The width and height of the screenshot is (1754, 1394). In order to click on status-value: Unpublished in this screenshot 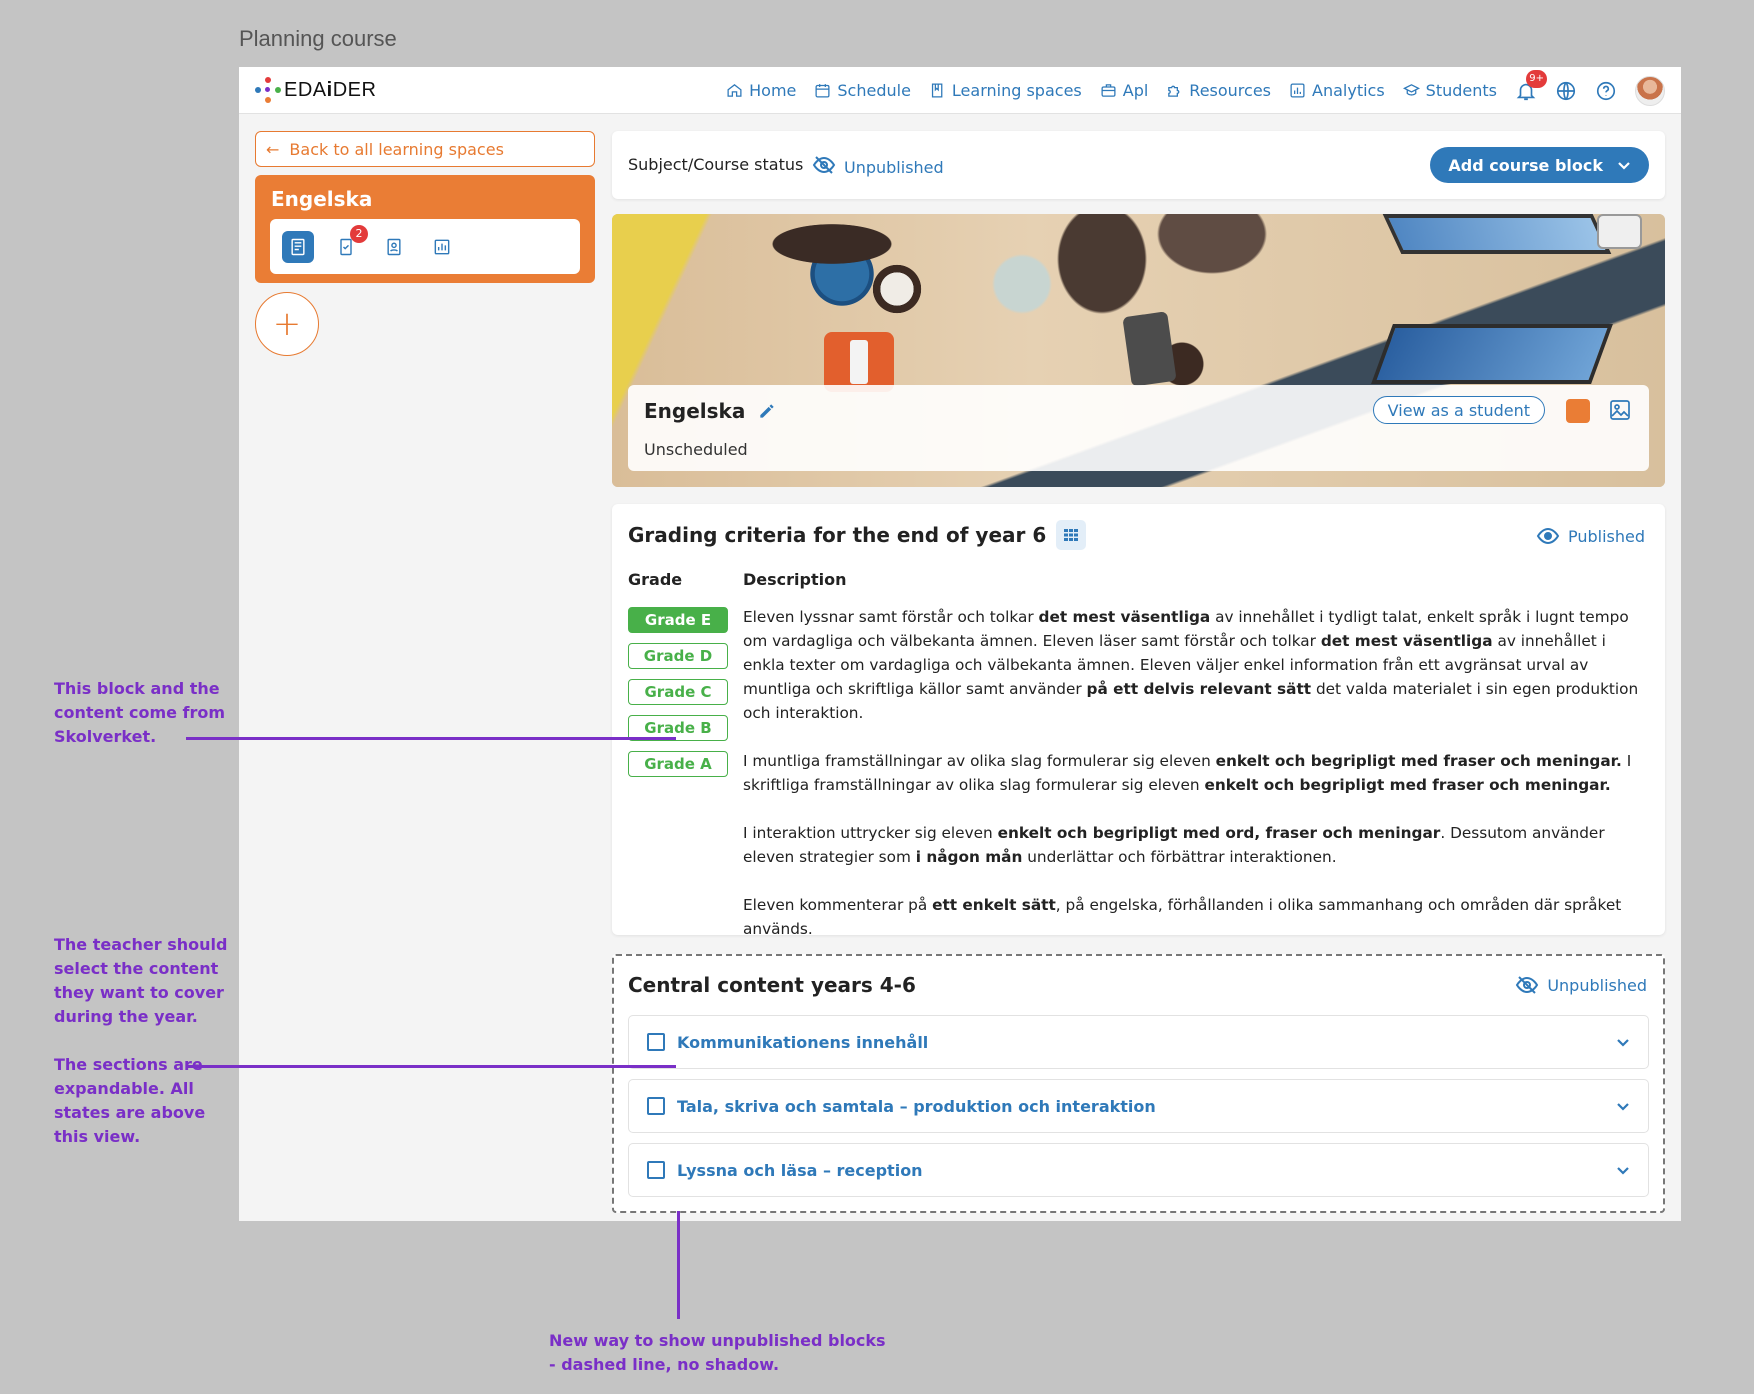, I will do `click(894, 167)`.